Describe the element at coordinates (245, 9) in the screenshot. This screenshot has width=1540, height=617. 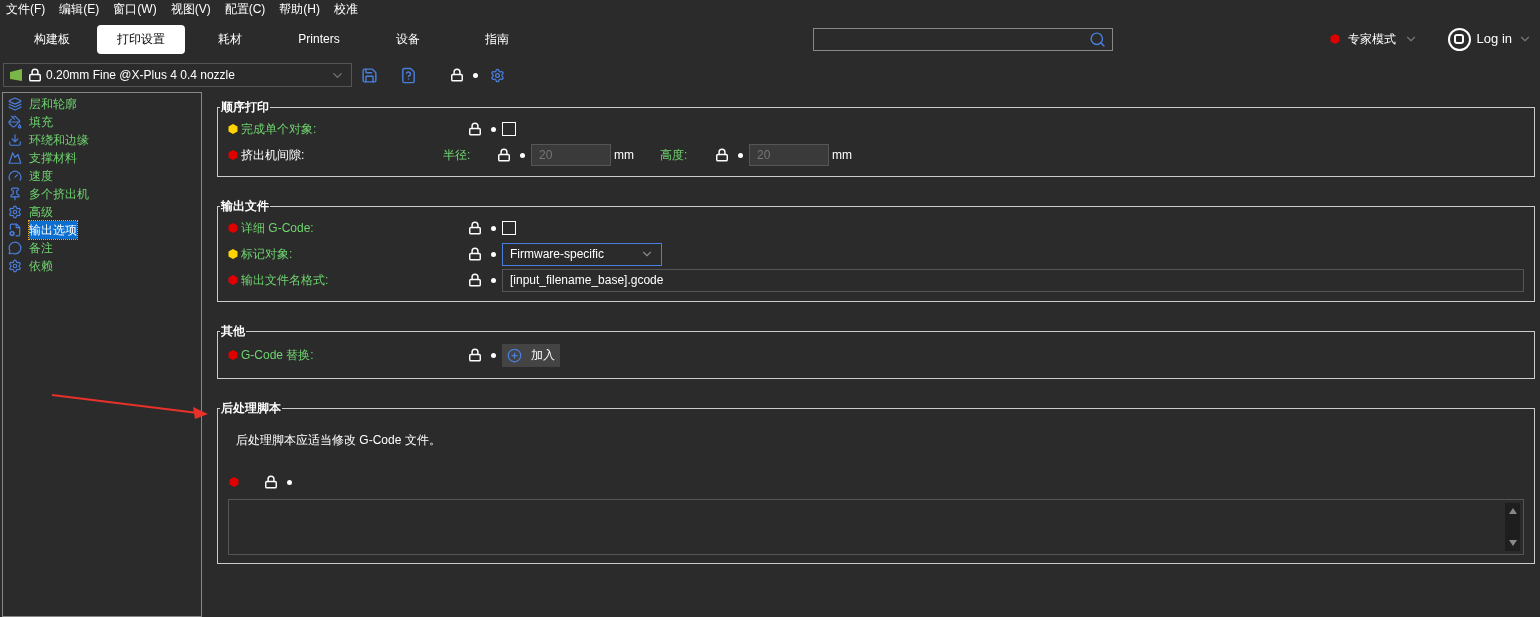
I see `menu-item: 配置(C)` at that location.